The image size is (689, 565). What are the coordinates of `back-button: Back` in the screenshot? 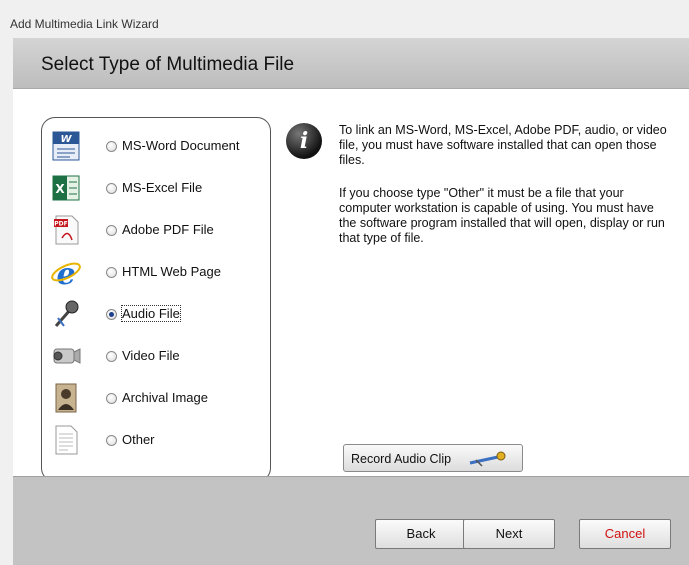 It's located at (421, 534).